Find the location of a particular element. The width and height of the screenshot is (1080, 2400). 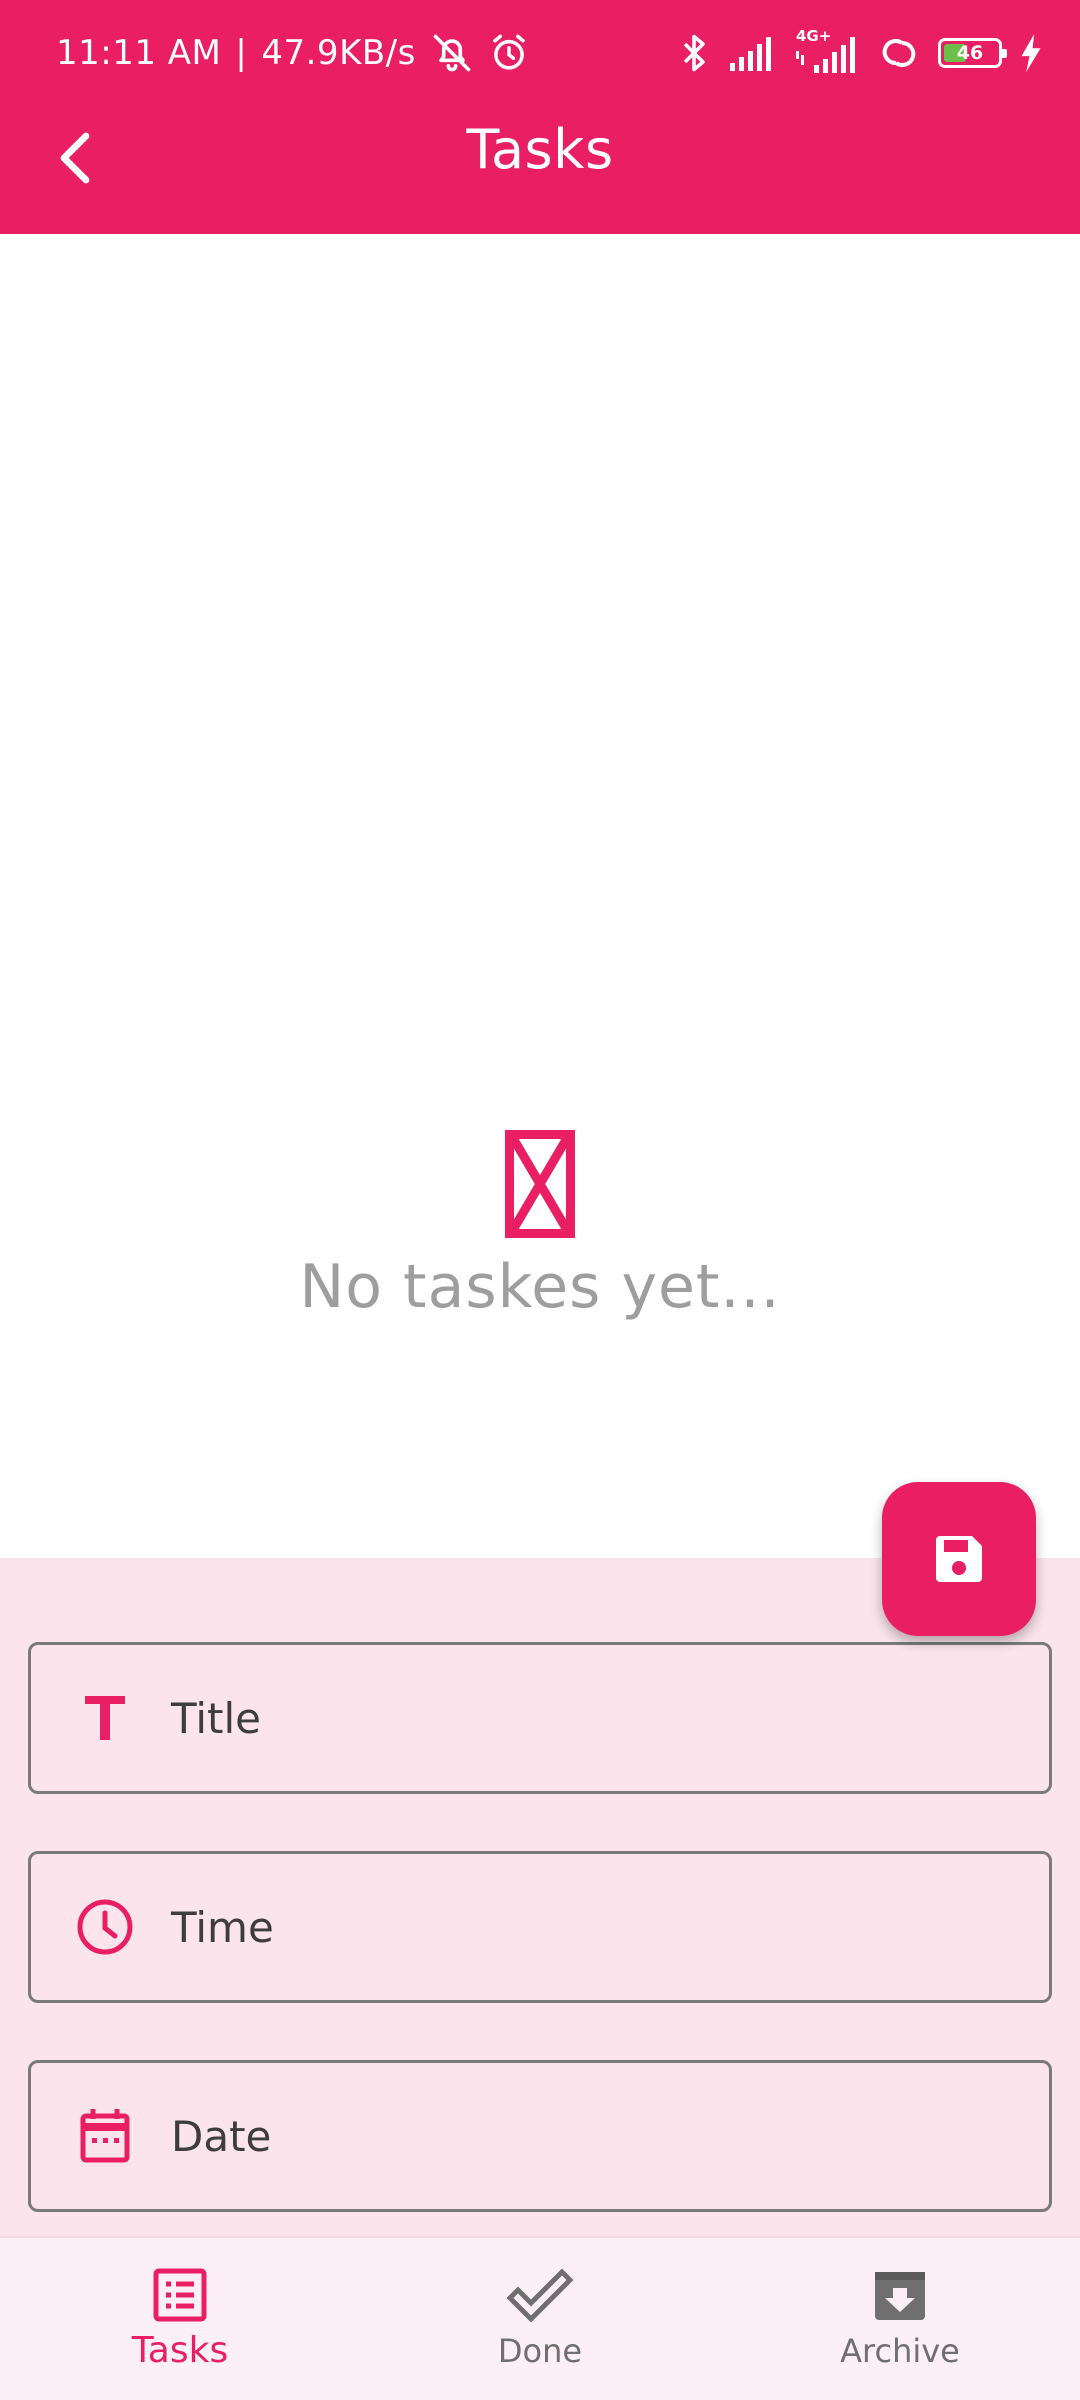

signal-icon is located at coordinates (750, 54).